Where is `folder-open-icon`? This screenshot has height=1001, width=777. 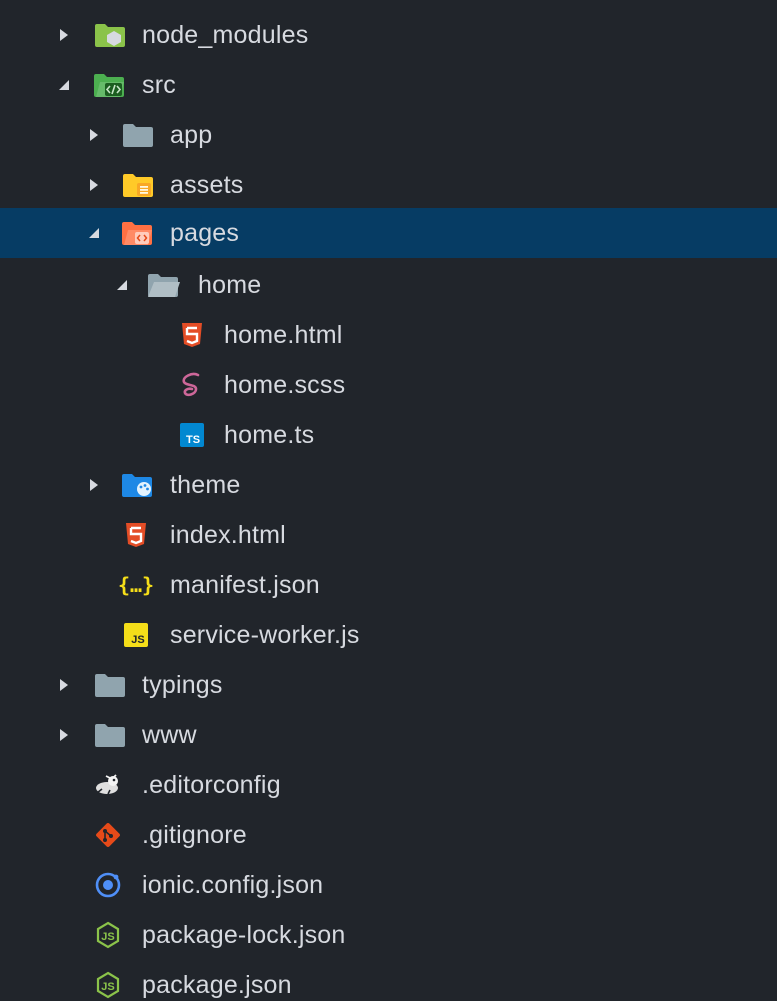
folder-open-icon is located at coordinates (164, 285).